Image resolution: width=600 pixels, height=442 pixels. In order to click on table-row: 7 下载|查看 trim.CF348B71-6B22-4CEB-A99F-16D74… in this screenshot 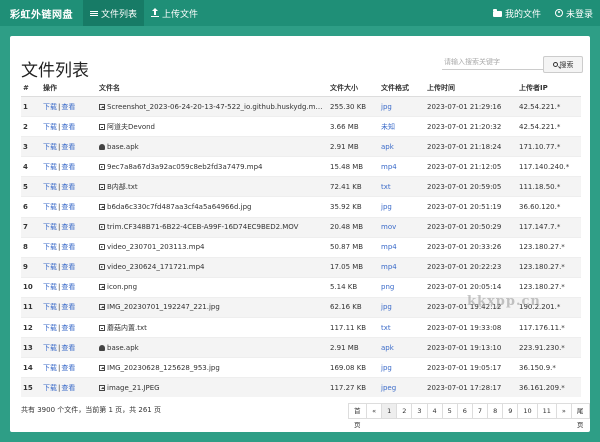, I will do `click(301, 227)`.